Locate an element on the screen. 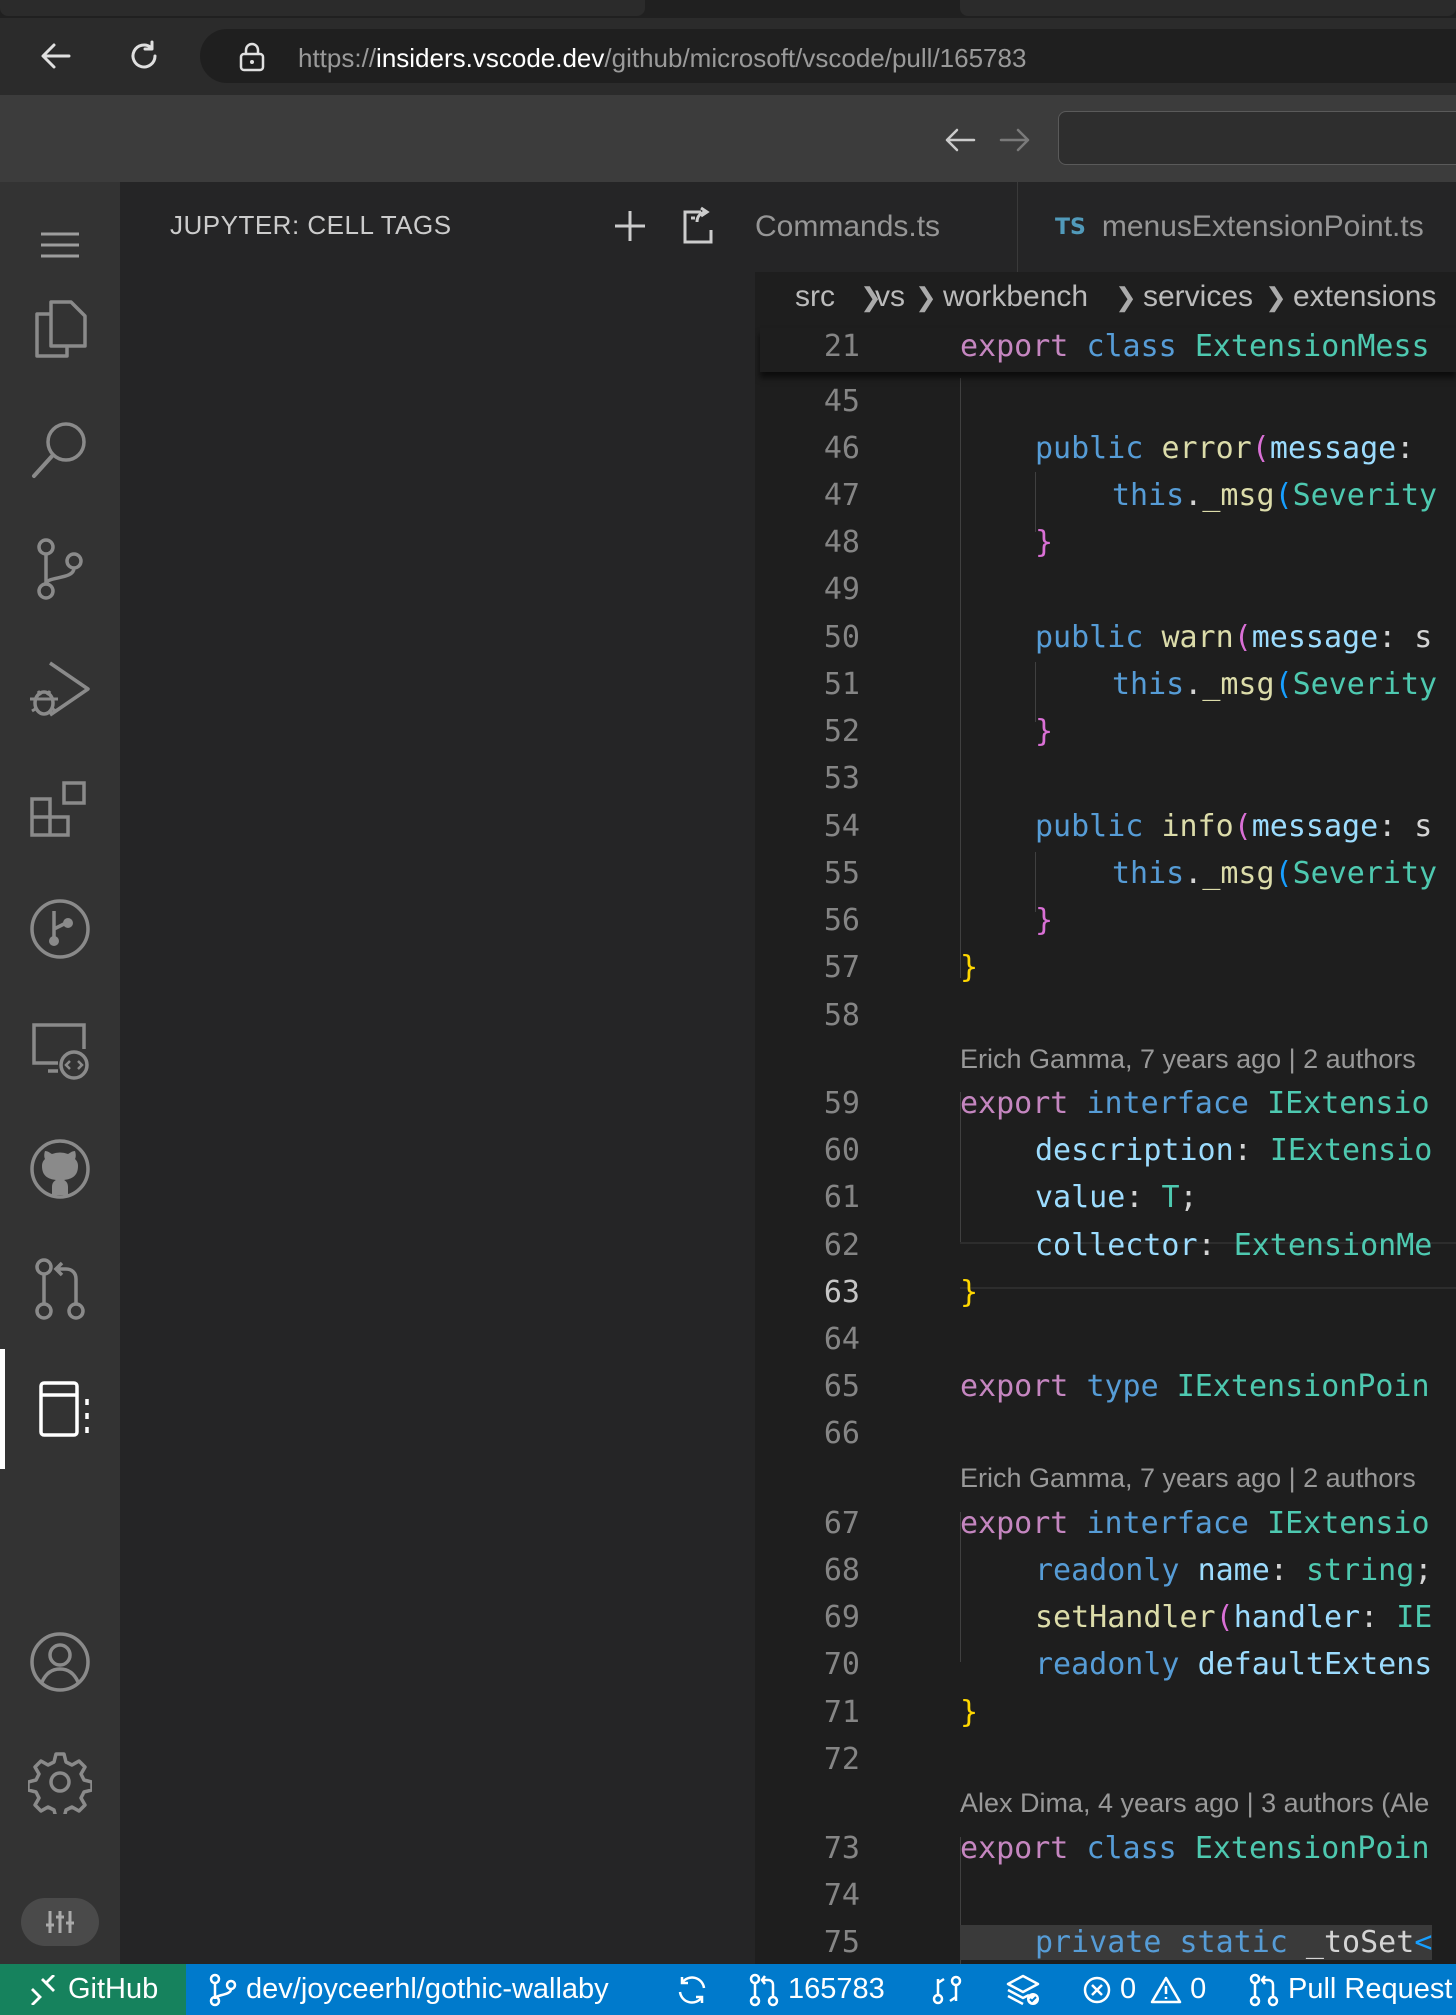 Image resolution: width=1456 pixels, height=2015 pixels. code-line: 69 setHandler(handler: IE is located at coordinates (1105, 1617).